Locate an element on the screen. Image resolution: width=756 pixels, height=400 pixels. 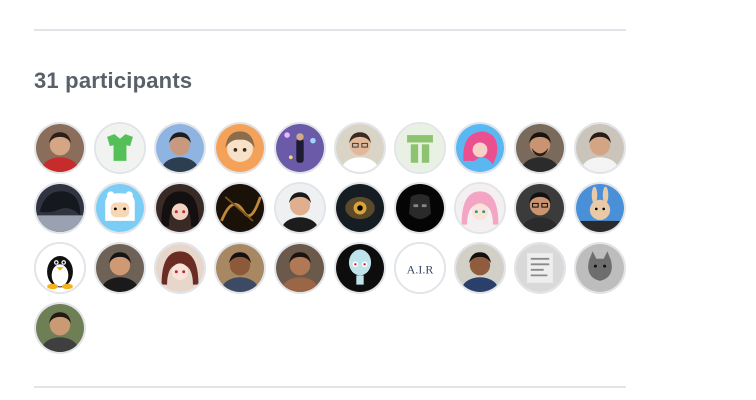
dark-abstract-icon is located at coordinates (240, 208).